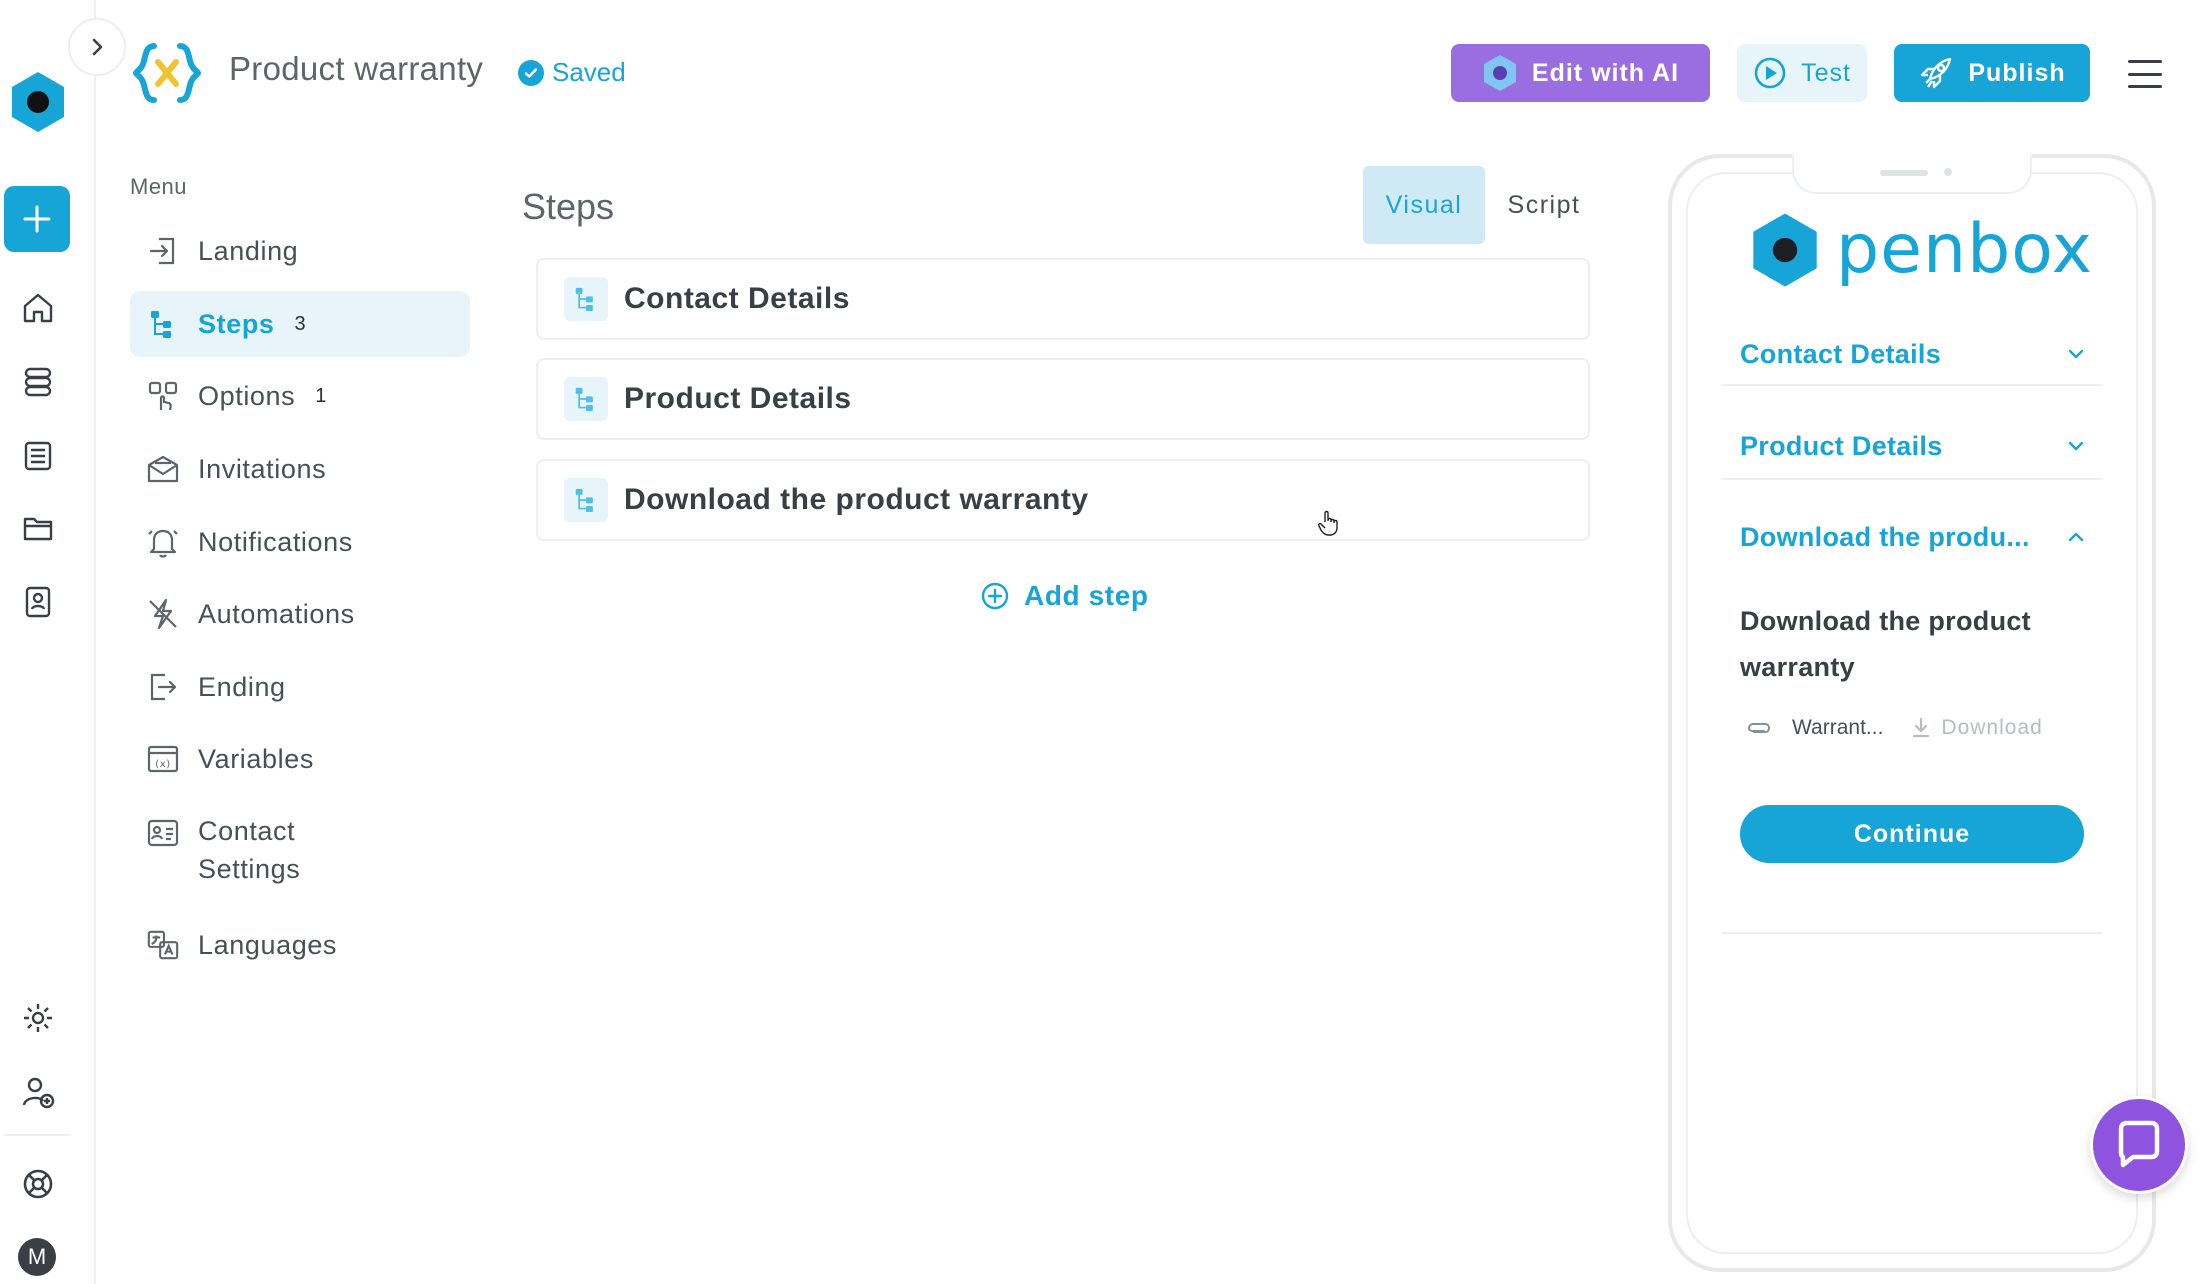  Describe the element at coordinates (1785, 249) in the screenshot. I see `penbox-hexagon-icon` at that location.